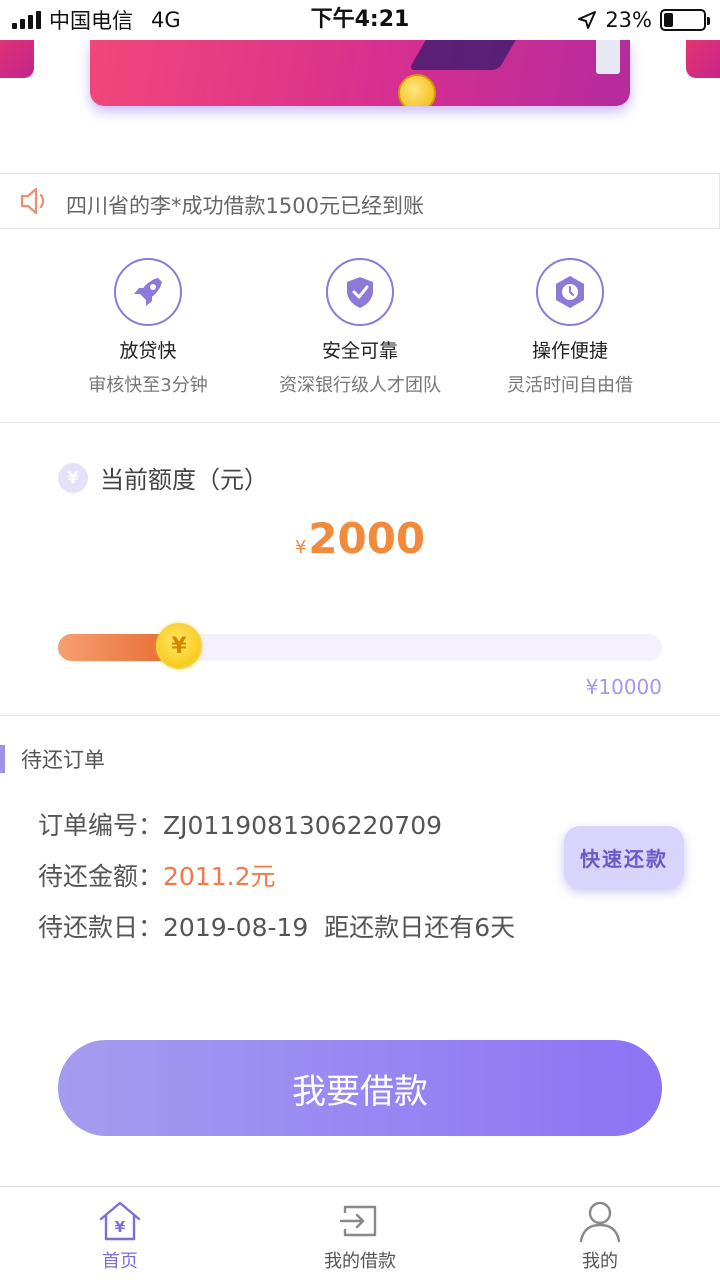  What do you see at coordinates (236, 927) in the screenshot?
I see `order-due-date: 2019-08-19` at bounding box center [236, 927].